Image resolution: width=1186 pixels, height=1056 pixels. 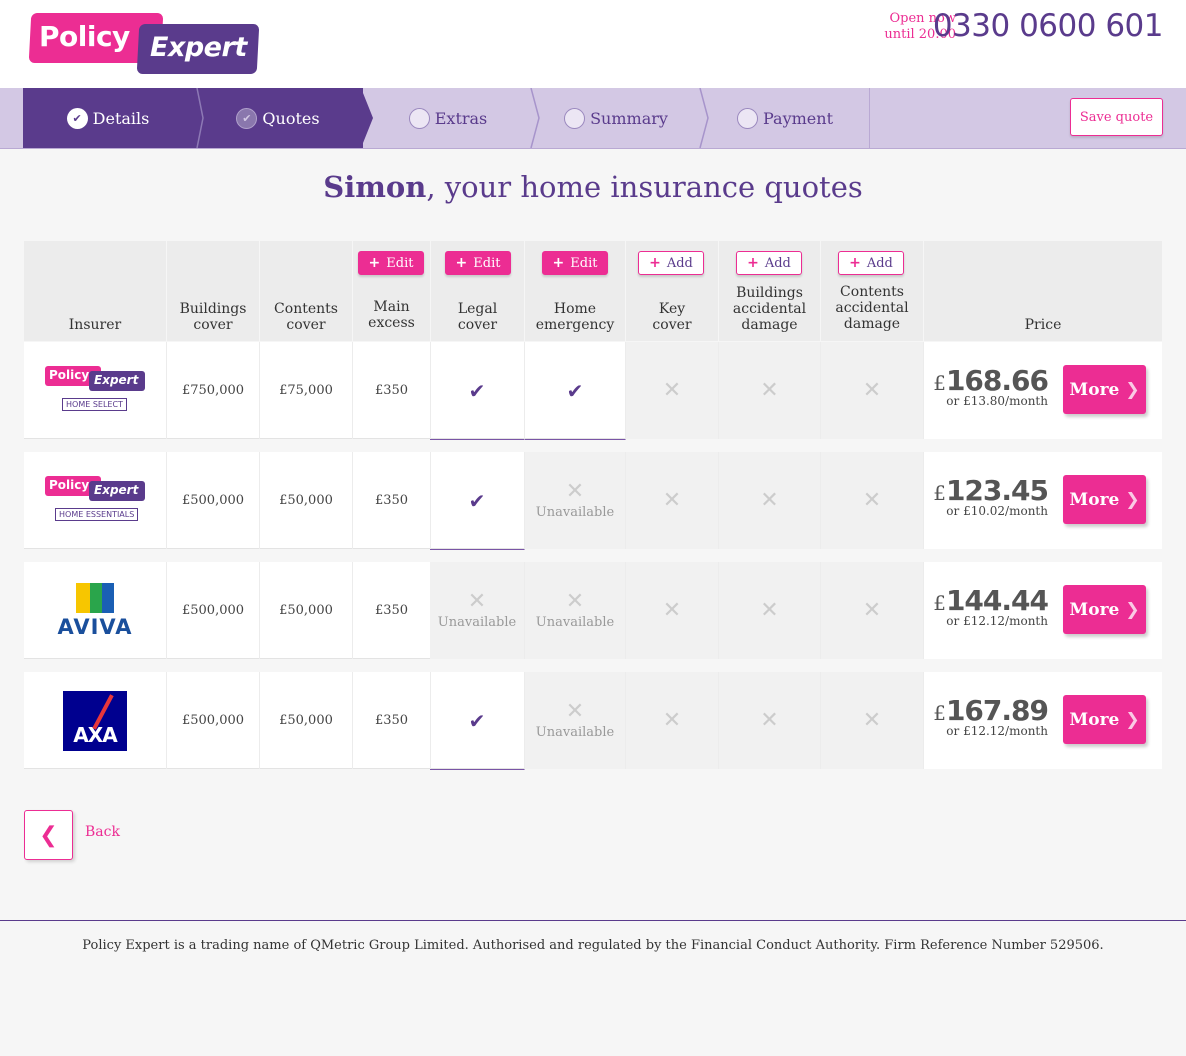 I want to click on home-emergency-cell: ✕ Unavailable, so click(x=575, y=500).